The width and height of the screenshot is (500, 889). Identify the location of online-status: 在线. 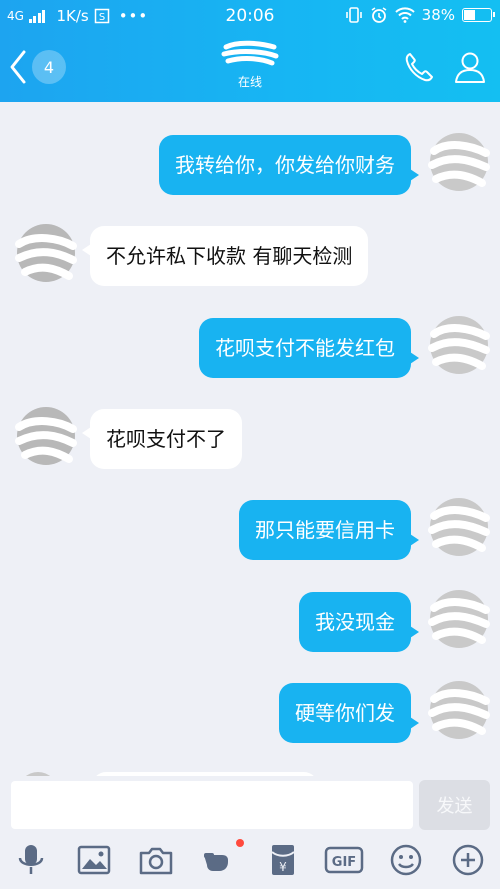
(249, 82).